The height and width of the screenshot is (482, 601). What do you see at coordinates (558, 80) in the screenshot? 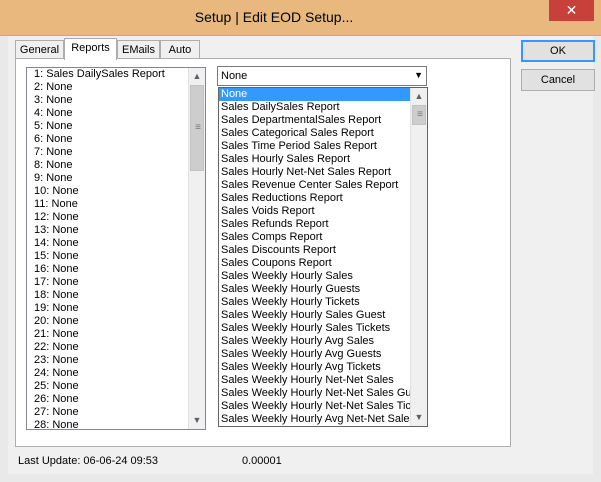
I see `cancel-button: Cancel` at bounding box center [558, 80].